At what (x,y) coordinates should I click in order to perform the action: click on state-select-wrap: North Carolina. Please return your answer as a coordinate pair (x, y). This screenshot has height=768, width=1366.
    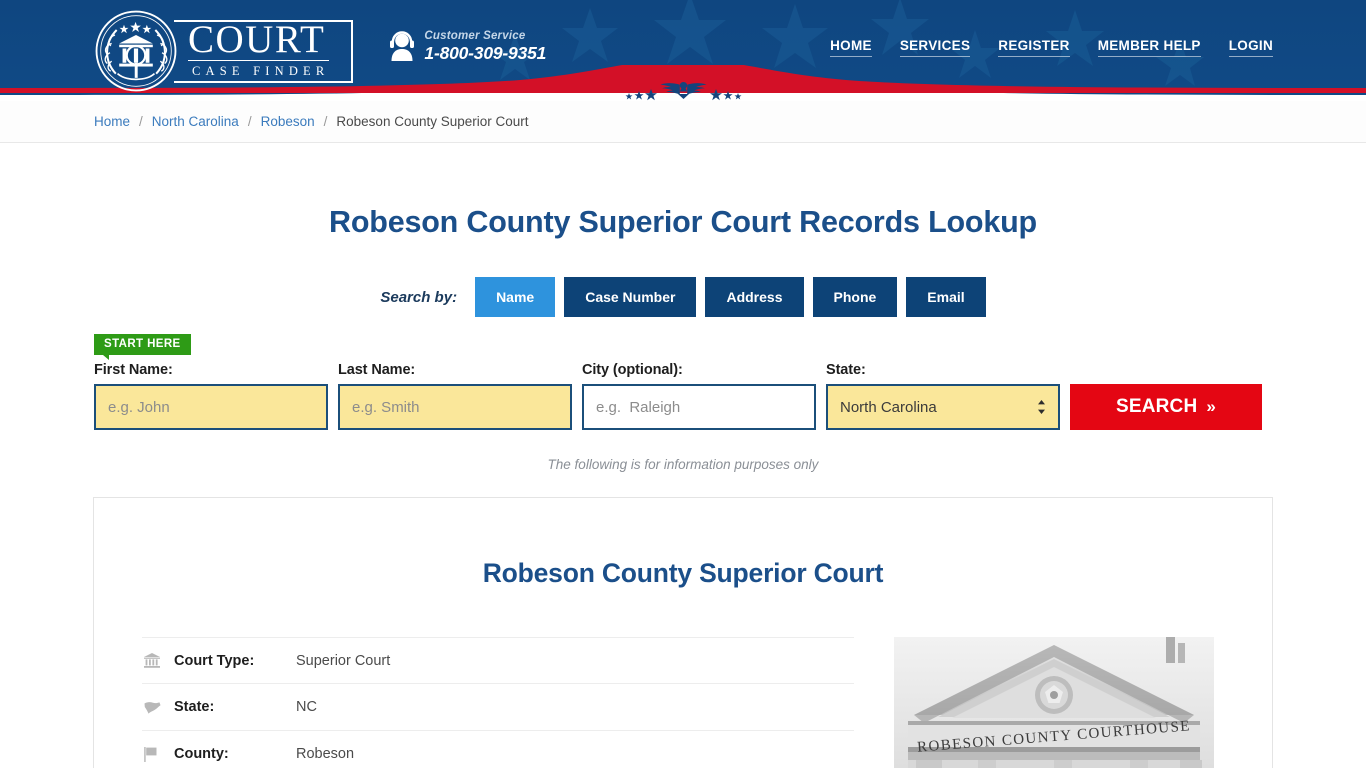
    Looking at the image, I should click on (943, 407).